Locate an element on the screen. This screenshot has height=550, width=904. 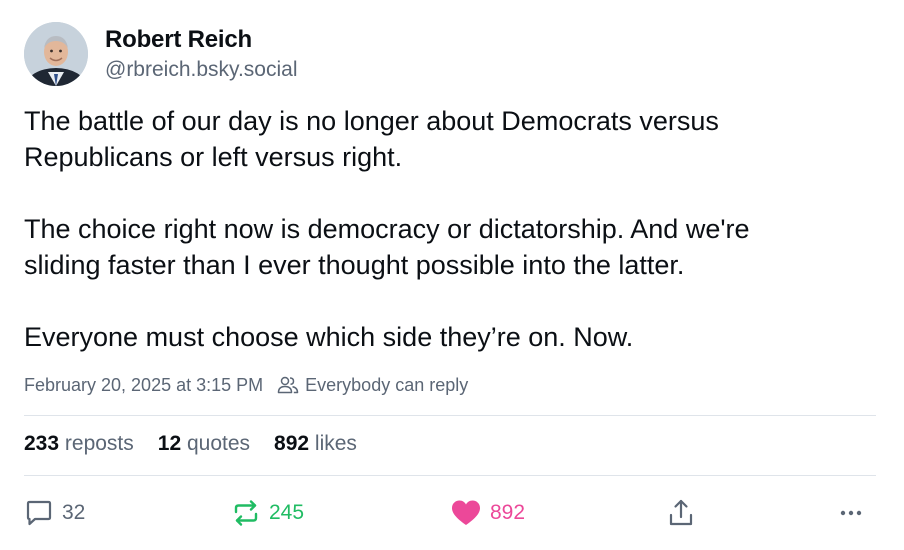
reposts-count: 233 is located at coordinates (42, 443).